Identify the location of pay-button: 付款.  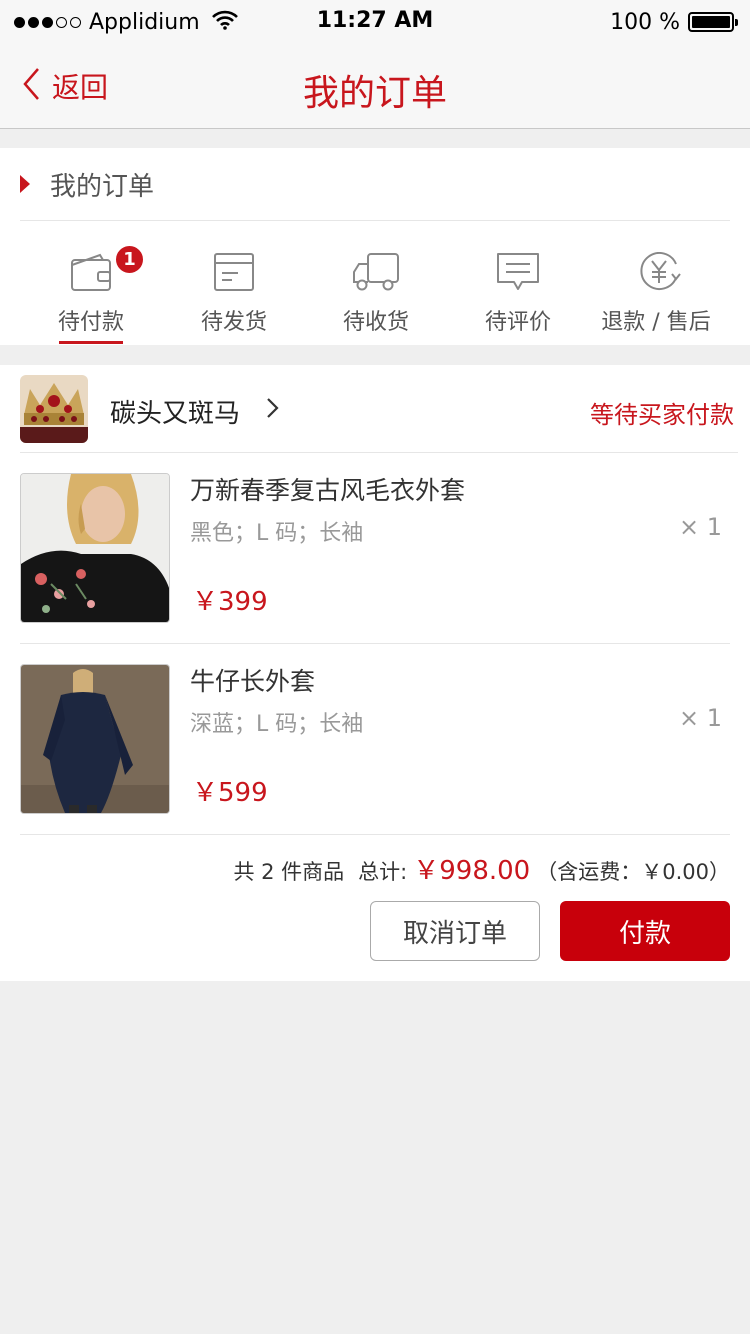
(645, 931).